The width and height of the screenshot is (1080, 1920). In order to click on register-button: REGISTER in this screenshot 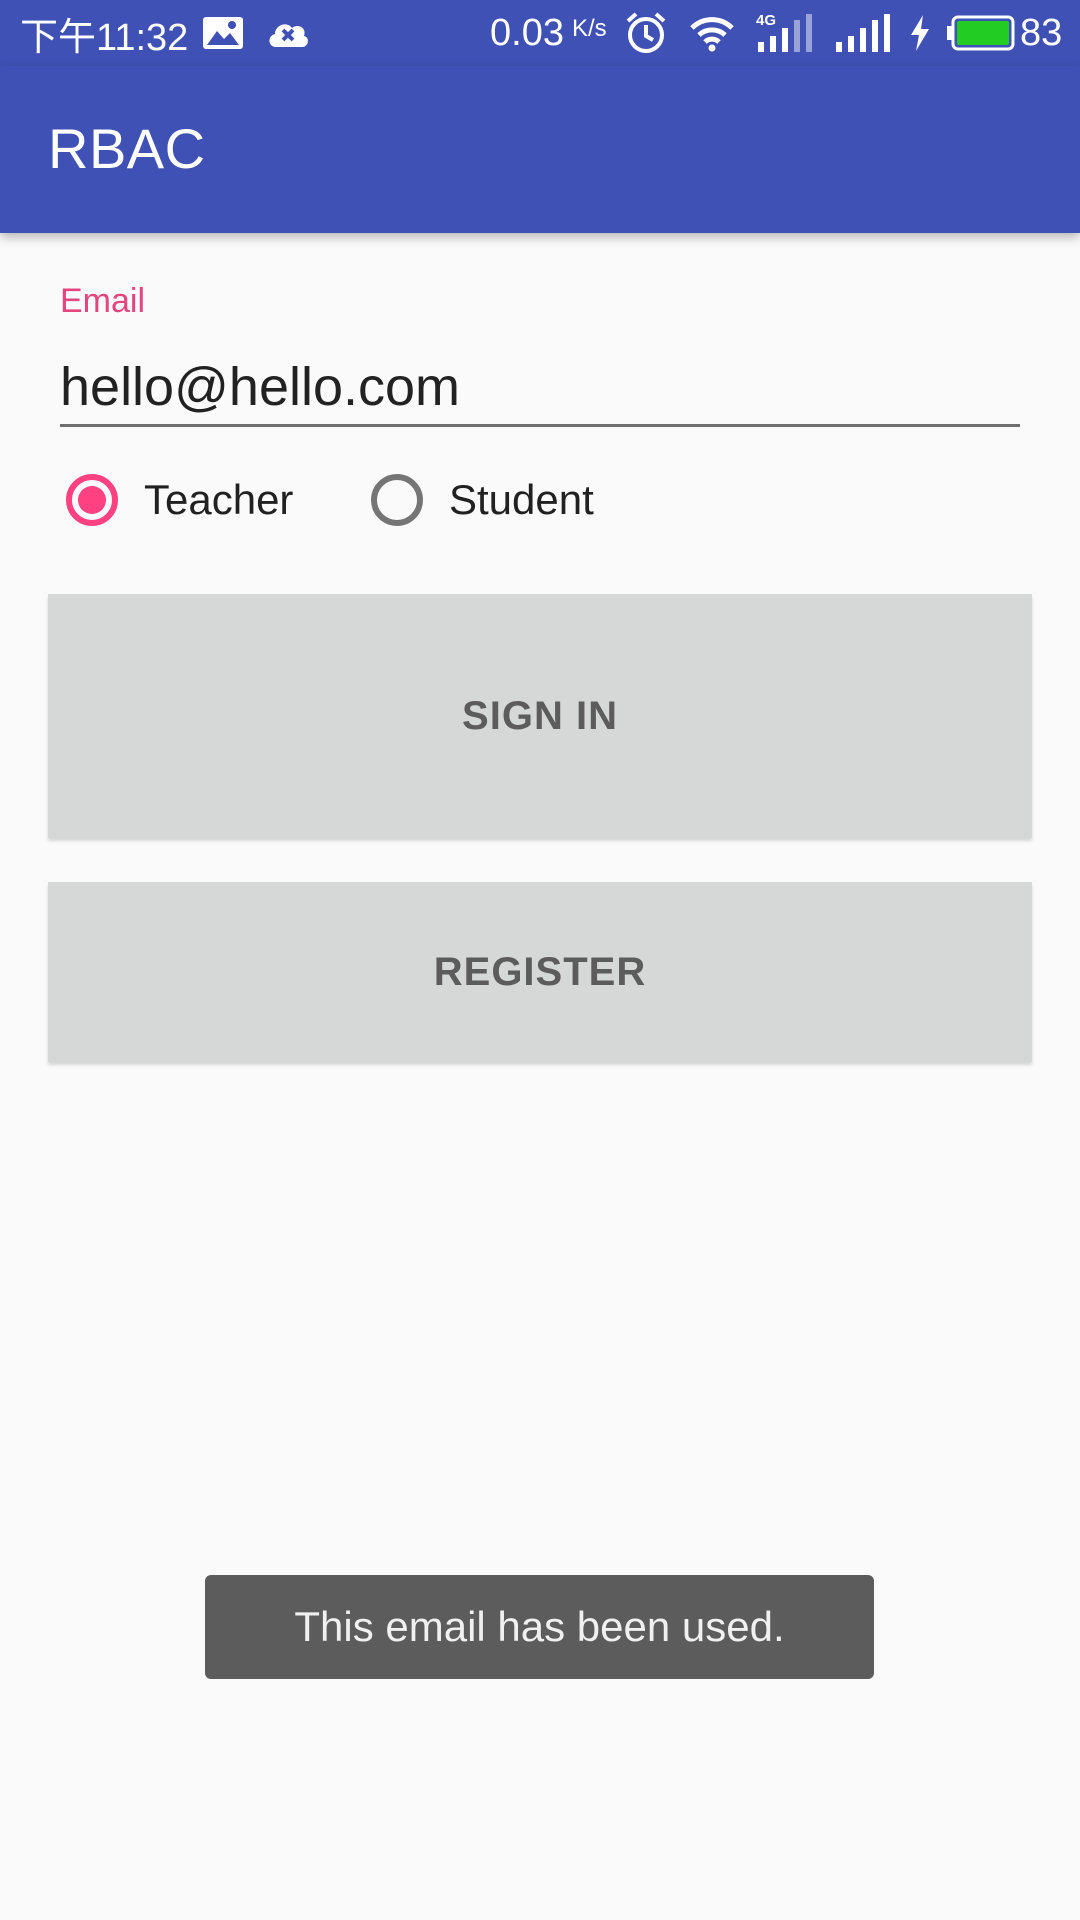, I will do `click(540, 972)`.